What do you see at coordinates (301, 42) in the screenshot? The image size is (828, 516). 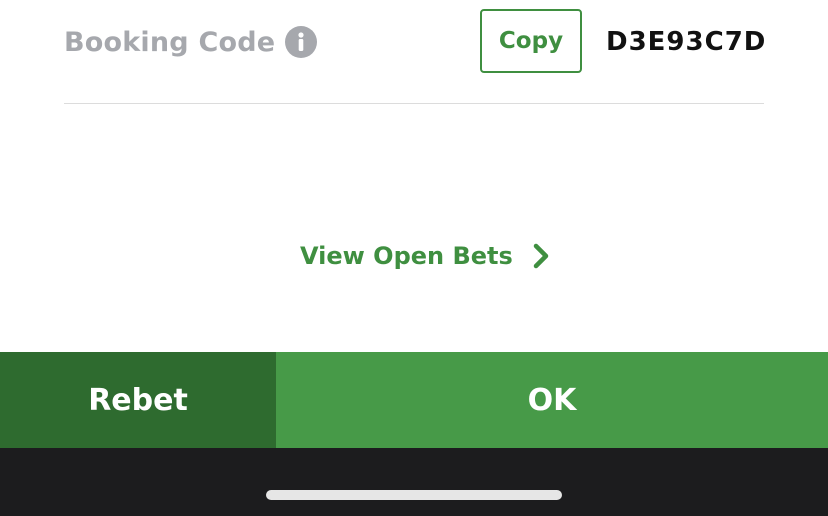 I see `info-icon` at bounding box center [301, 42].